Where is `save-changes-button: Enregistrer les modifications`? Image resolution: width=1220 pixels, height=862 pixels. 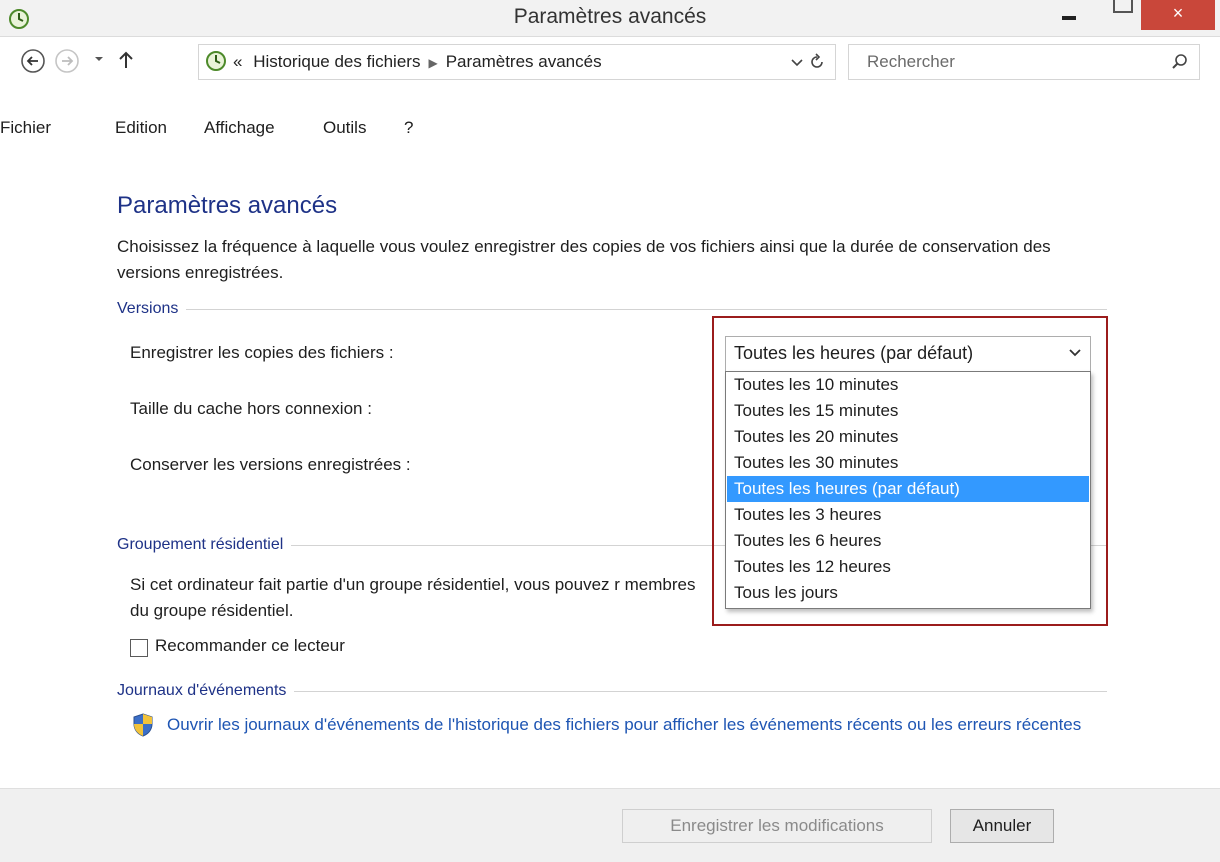
save-changes-button: Enregistrer les modifications is located at coordinates (777, 826).